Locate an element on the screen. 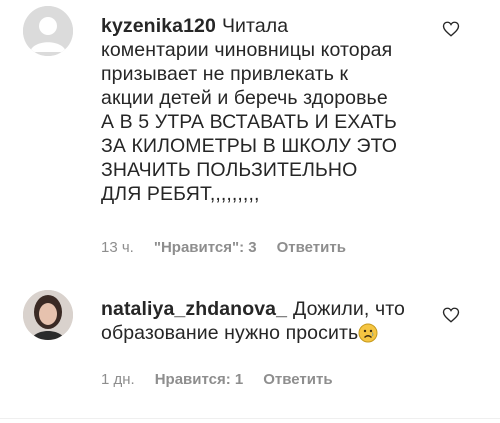 The height and width of the screenshot is (423, 500). comment-username: kyzenika120 is located at coordinates (158, 26).